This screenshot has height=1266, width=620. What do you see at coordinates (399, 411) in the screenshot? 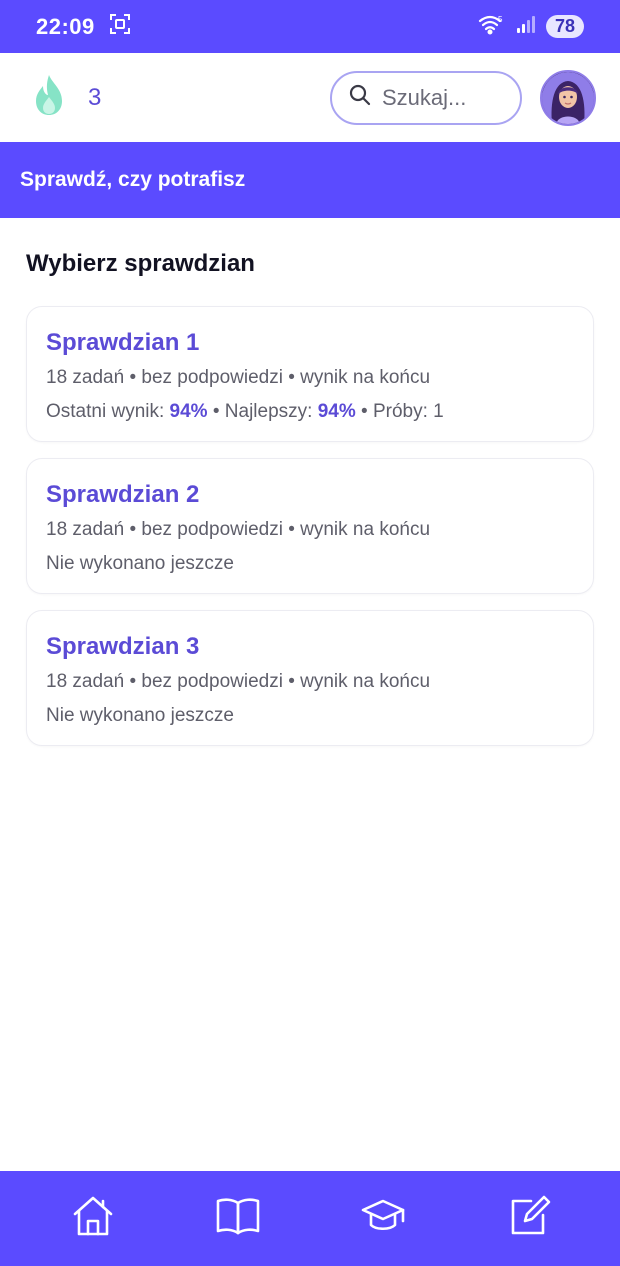
I see `attempts-count: • Próby: 1` at bounding box center [399, 411].